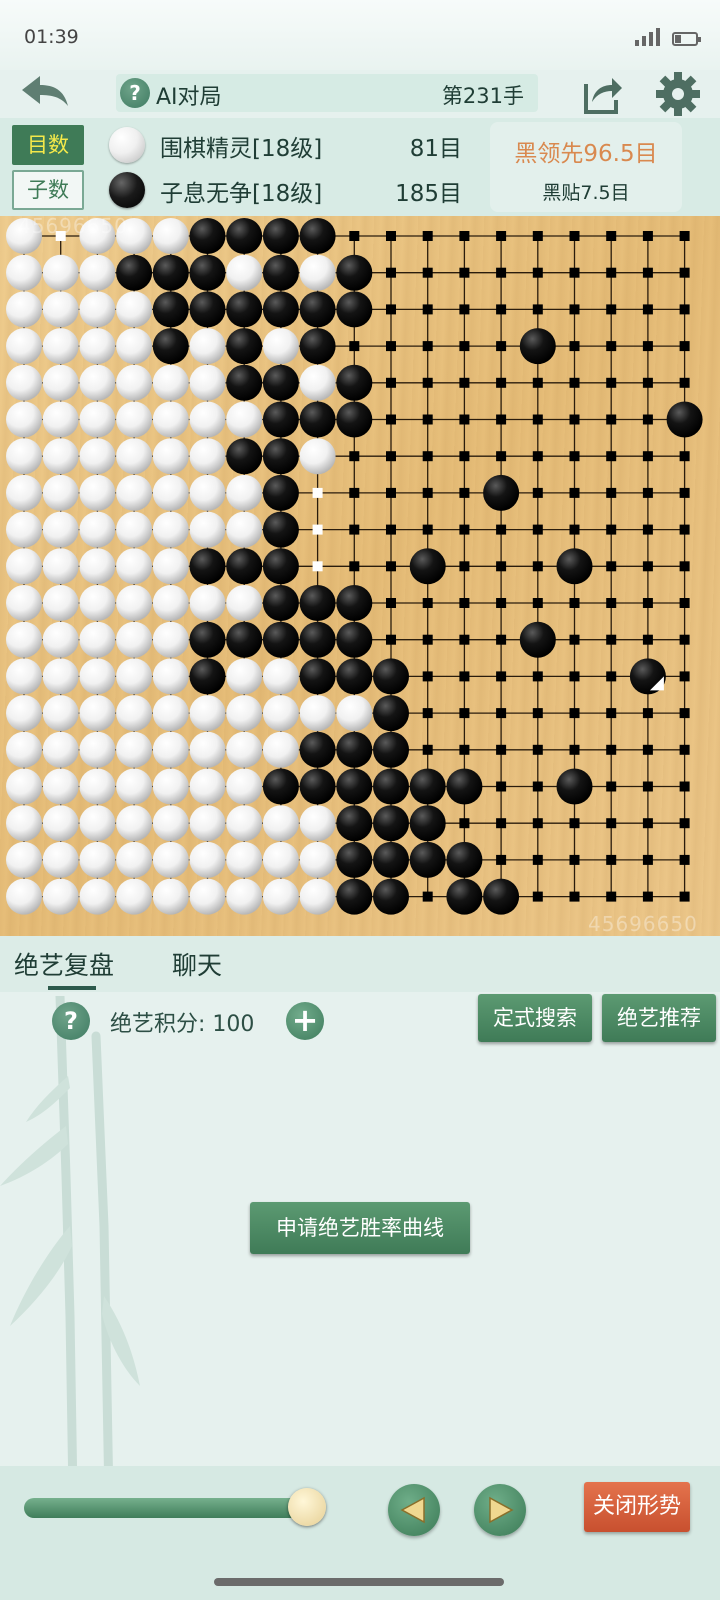 The image size is (720, 1600). What do you see at coordinates (64, 964) in the screenshot?
I see `tab-ai-review: 绝艺复盘` at bounding box center [64, 964].